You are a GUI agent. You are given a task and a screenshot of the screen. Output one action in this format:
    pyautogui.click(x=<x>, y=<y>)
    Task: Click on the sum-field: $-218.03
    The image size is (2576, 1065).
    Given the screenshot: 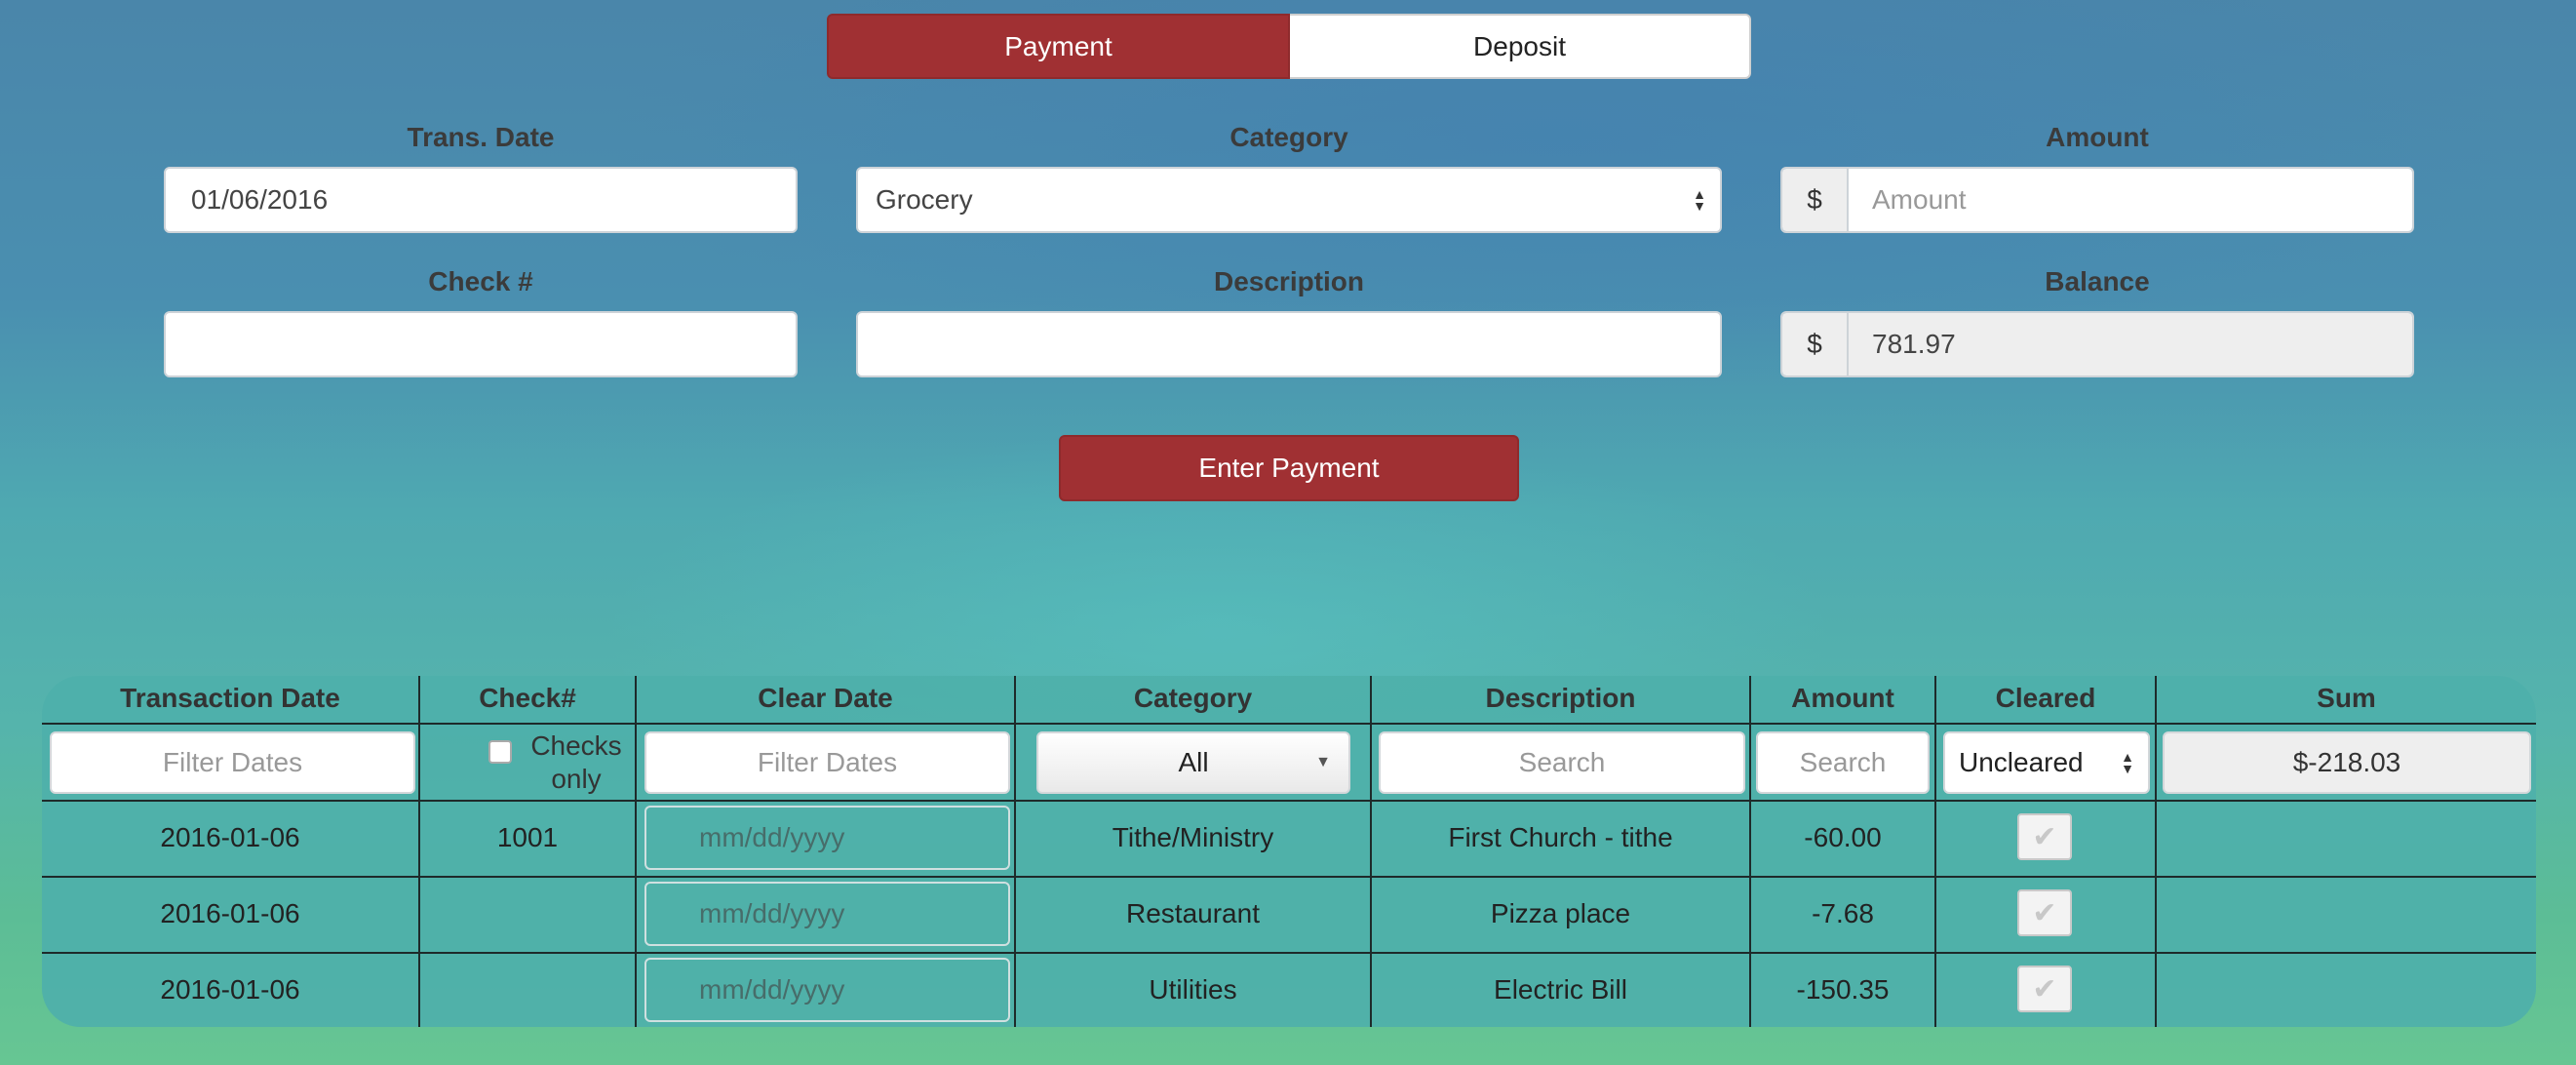 What is the action you would take?
    pyautogui.click(x=2347, y=762)
    